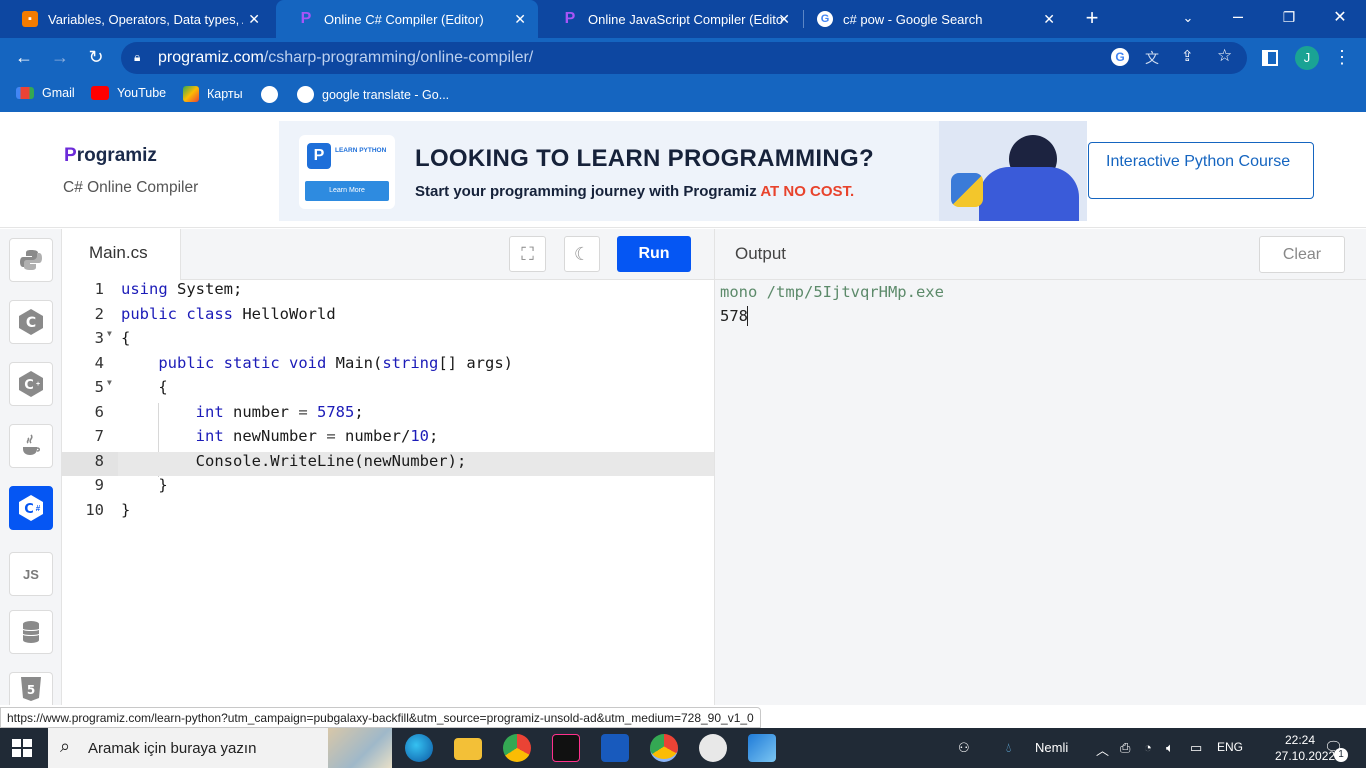 This screenshot has height=768, width=1366. Describe the element at coordinates (566, 748) in the screenshot. I see `jetbrains-icon` at that location.